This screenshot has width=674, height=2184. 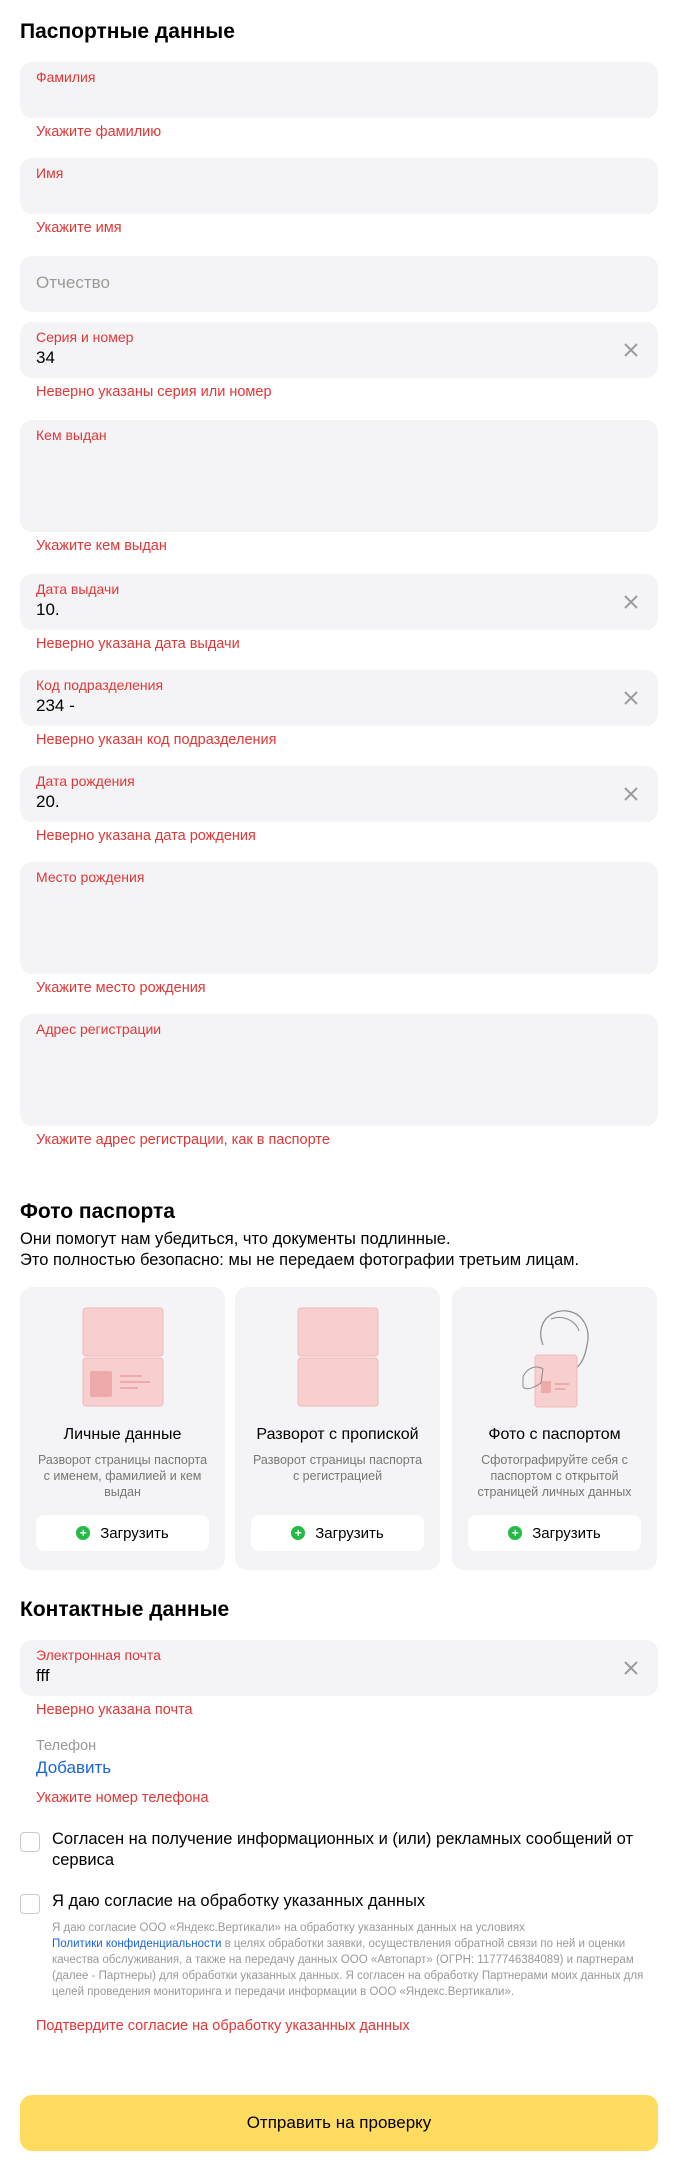 I want to click on section-title-contacts: Контактные данные, so click(x=125, y=1609).